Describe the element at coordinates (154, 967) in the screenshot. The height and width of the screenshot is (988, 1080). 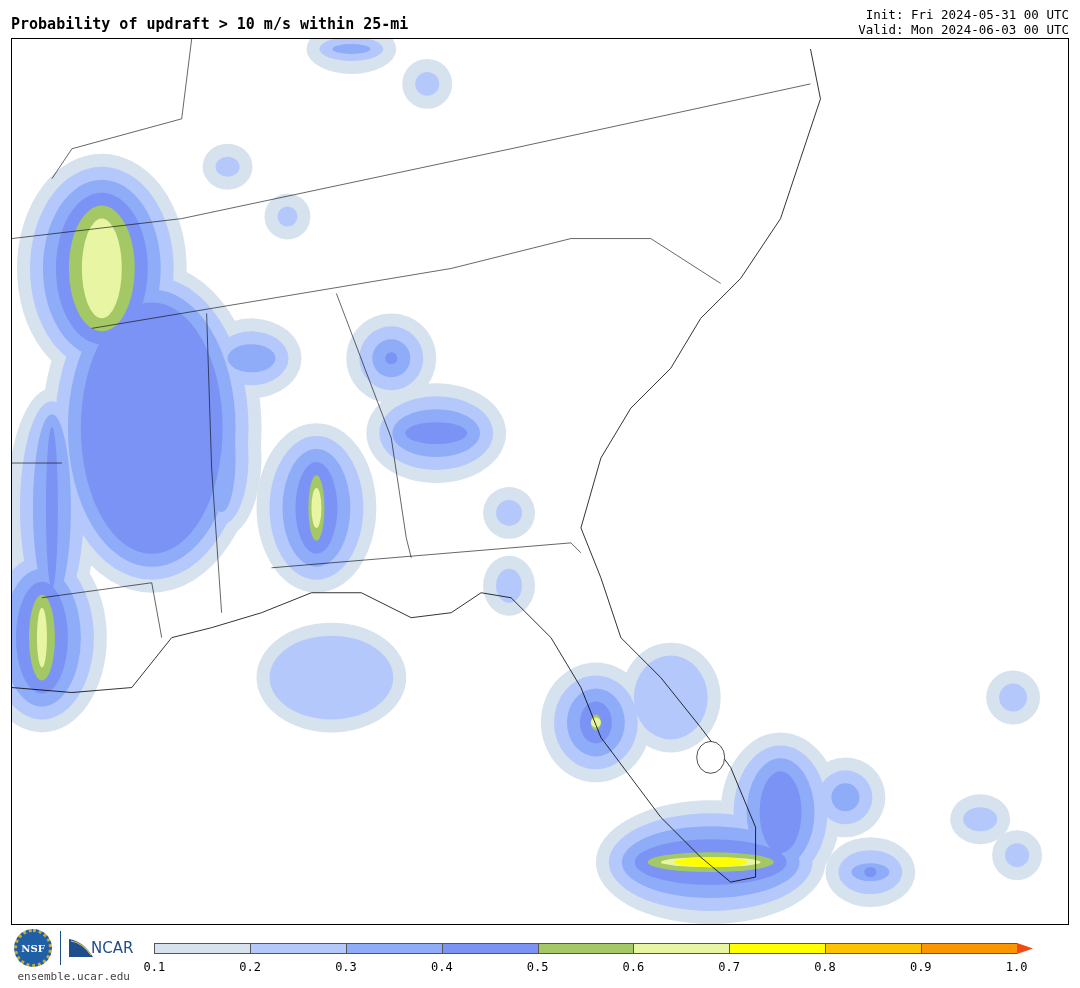
I see `colorbar-tick-label: 0.1` at that location.